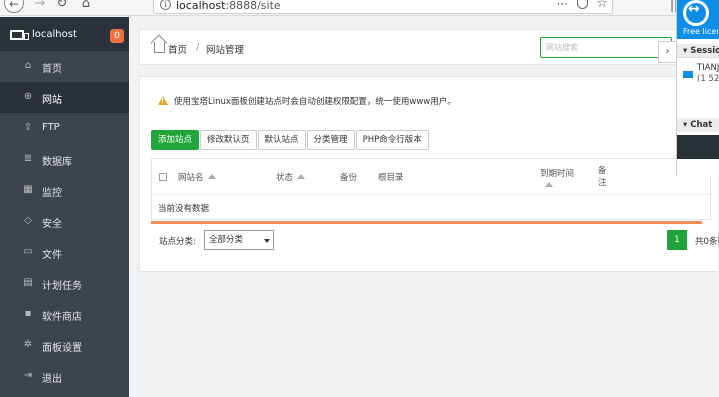 The image size is (719, 397). I want to click on sidebar-item-label: 软件商店, so click(62, 317).